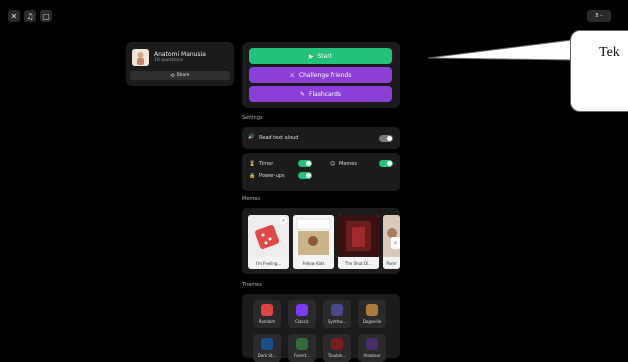 The height and width of the screenshot is (362, 628). I want to click on quiz-thumbnail, so click(140, 57).